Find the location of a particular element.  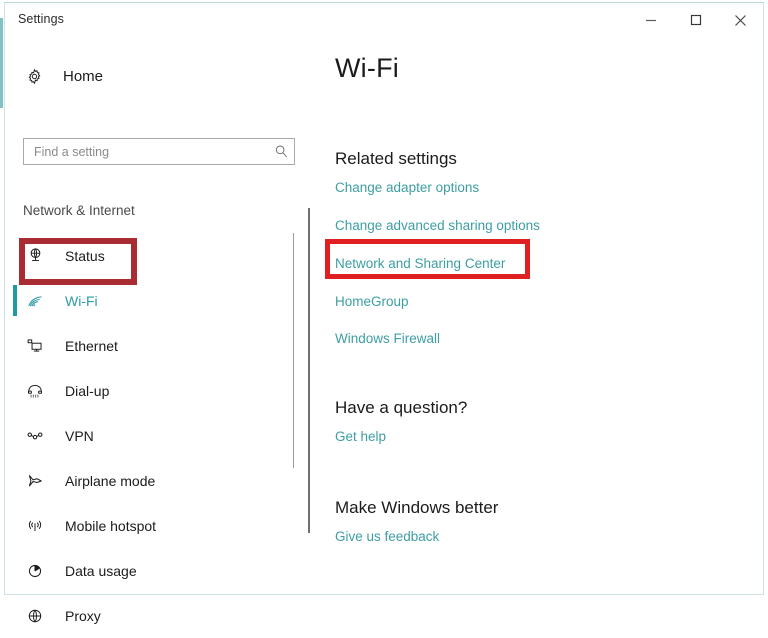

sidebar-item-label: Dial-up is located at coordinates (87, 390).